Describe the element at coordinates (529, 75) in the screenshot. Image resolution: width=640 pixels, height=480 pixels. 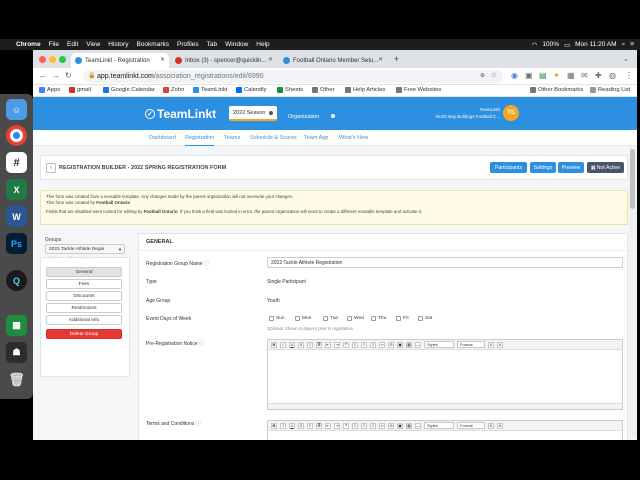
I see `extension-icon: ▣` at that location.